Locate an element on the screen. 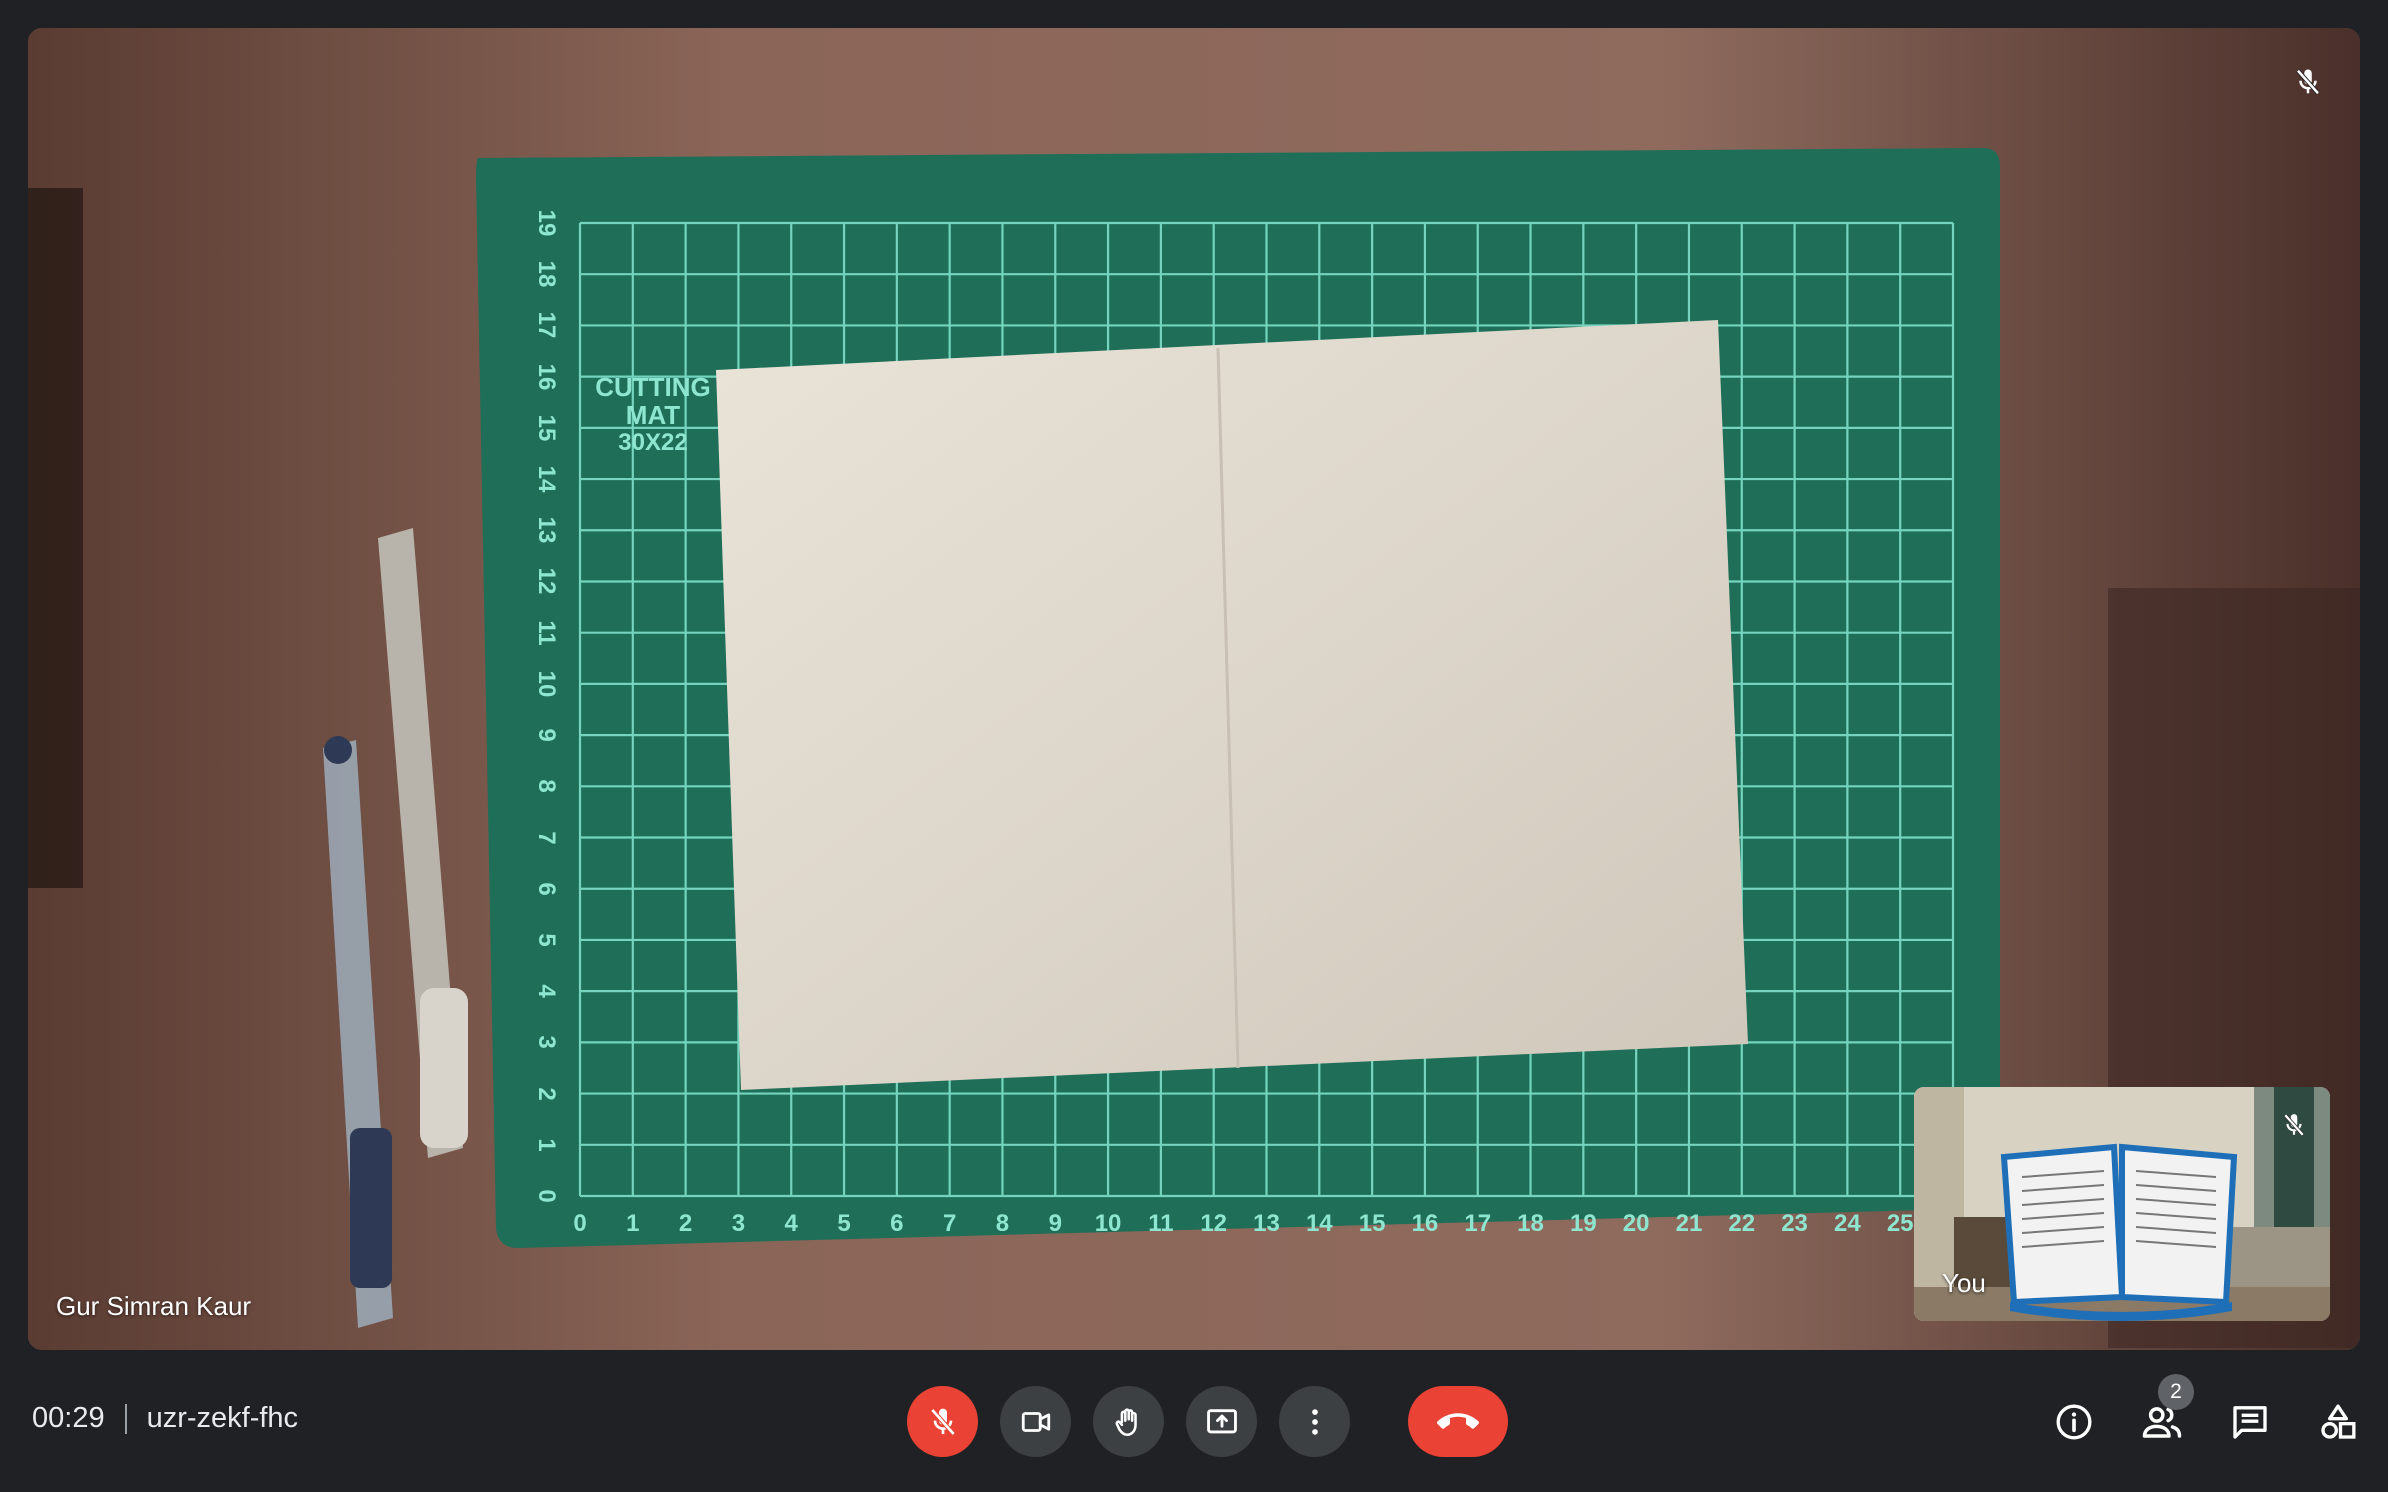 This screenshot has height=1492, width=2388. hand-icon is located at coordinates (1126, 1421).